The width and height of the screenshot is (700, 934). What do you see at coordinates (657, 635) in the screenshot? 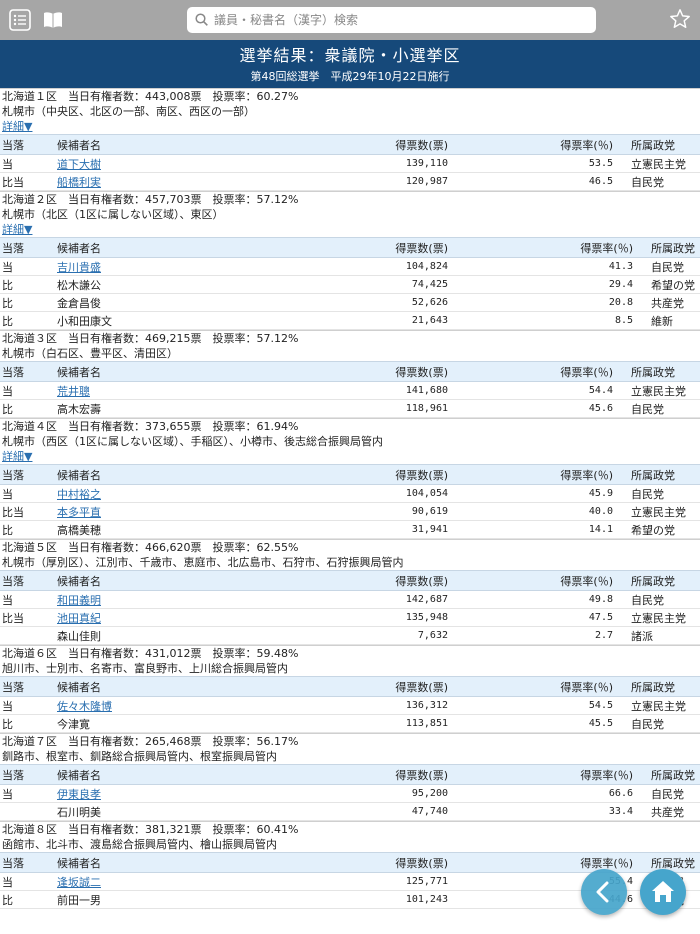
I see `party-cell: 諸派` at bounding box center [657, 635].